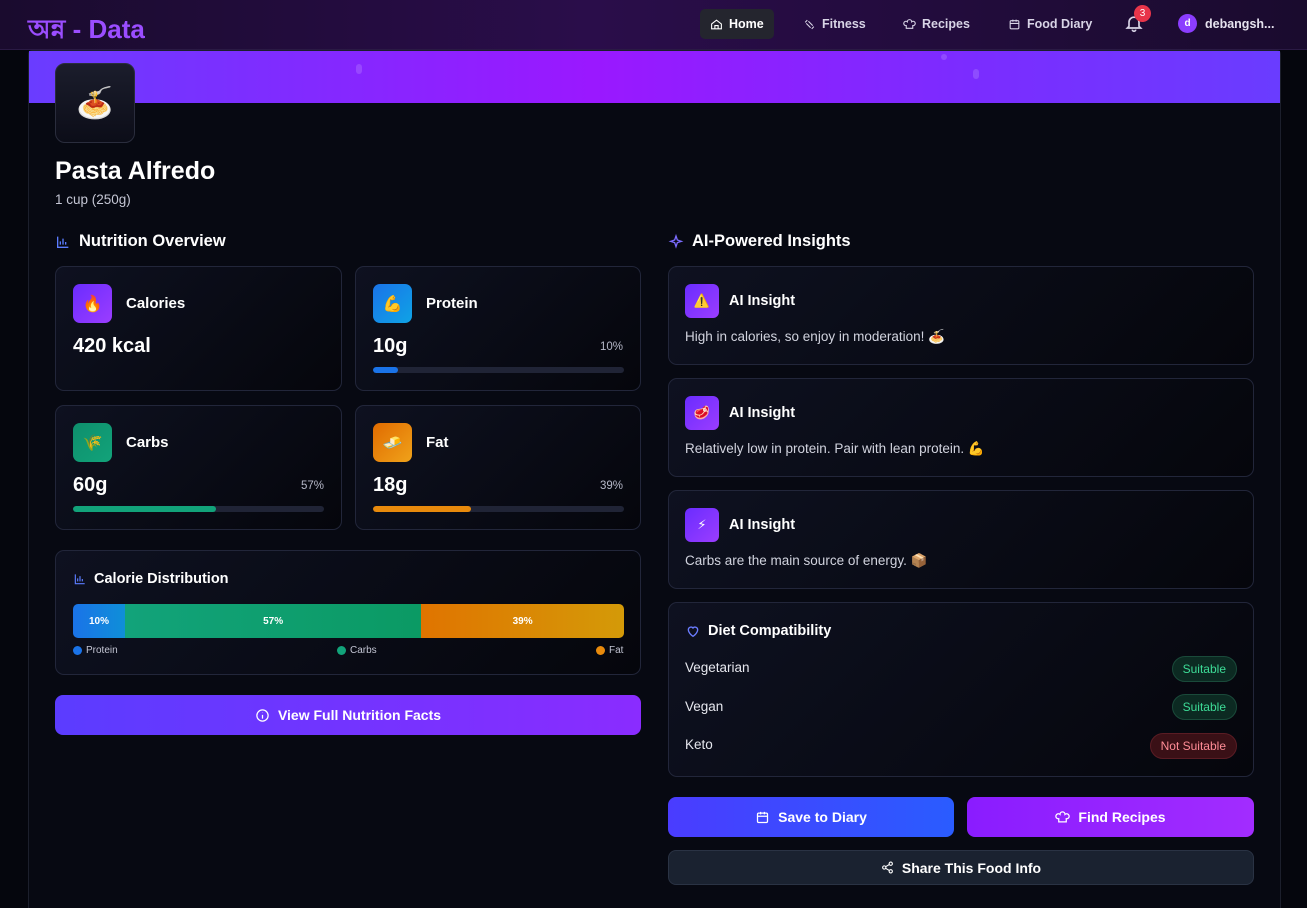 The image size is (1307, 908). Describe the element at coordinates (386, 370) in the screenshot. I see `protein-progress-fill` at that location.